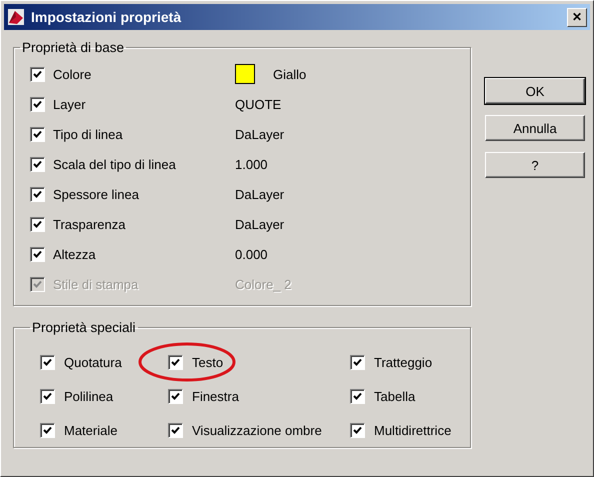 Image resolution: width=594 pixels, height=477 pixels. I want to click on group-title: Proprietà speciali, so click(84, 327).